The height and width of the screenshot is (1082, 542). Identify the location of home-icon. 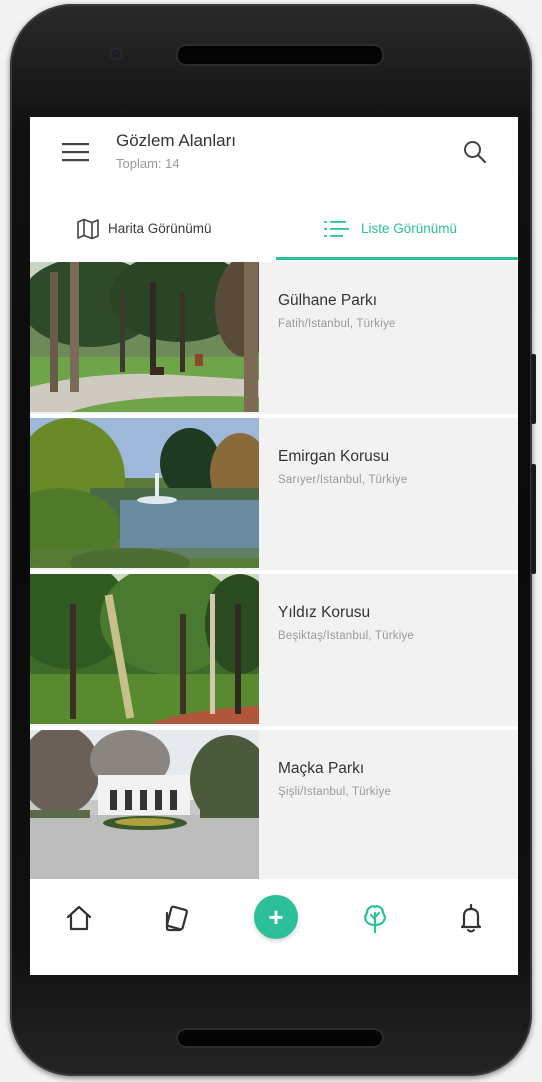
(79, 918).